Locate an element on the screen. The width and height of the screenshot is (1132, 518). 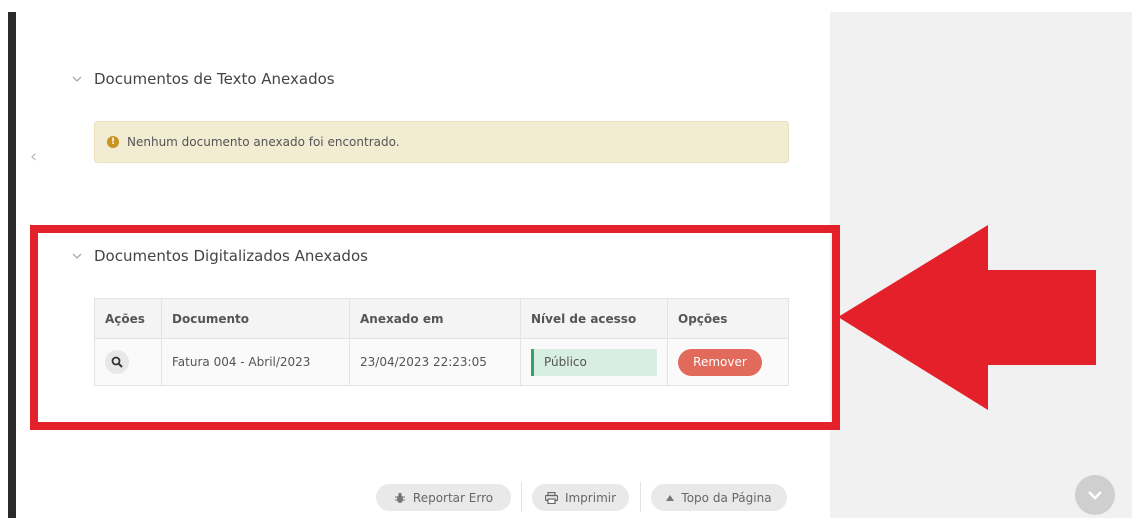
caret-up-icon is located at coordinates (670, 497).